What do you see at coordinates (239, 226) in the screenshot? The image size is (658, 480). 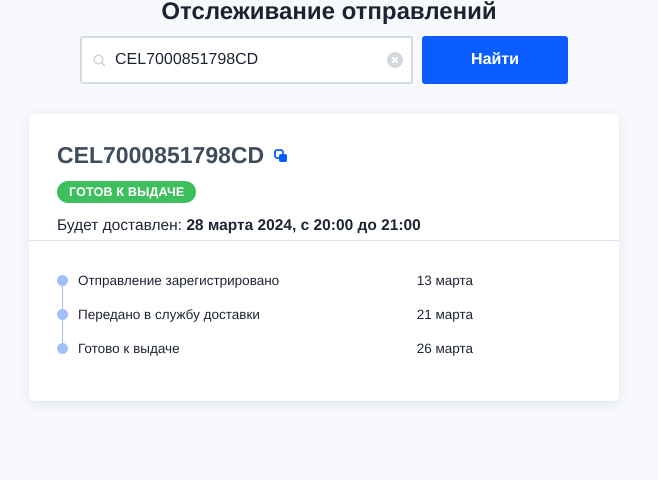 I see `delivery-info: Будет доставлен: 28 марта 2024, с 20:00 до 21:00` at bounding box center [239, 226].